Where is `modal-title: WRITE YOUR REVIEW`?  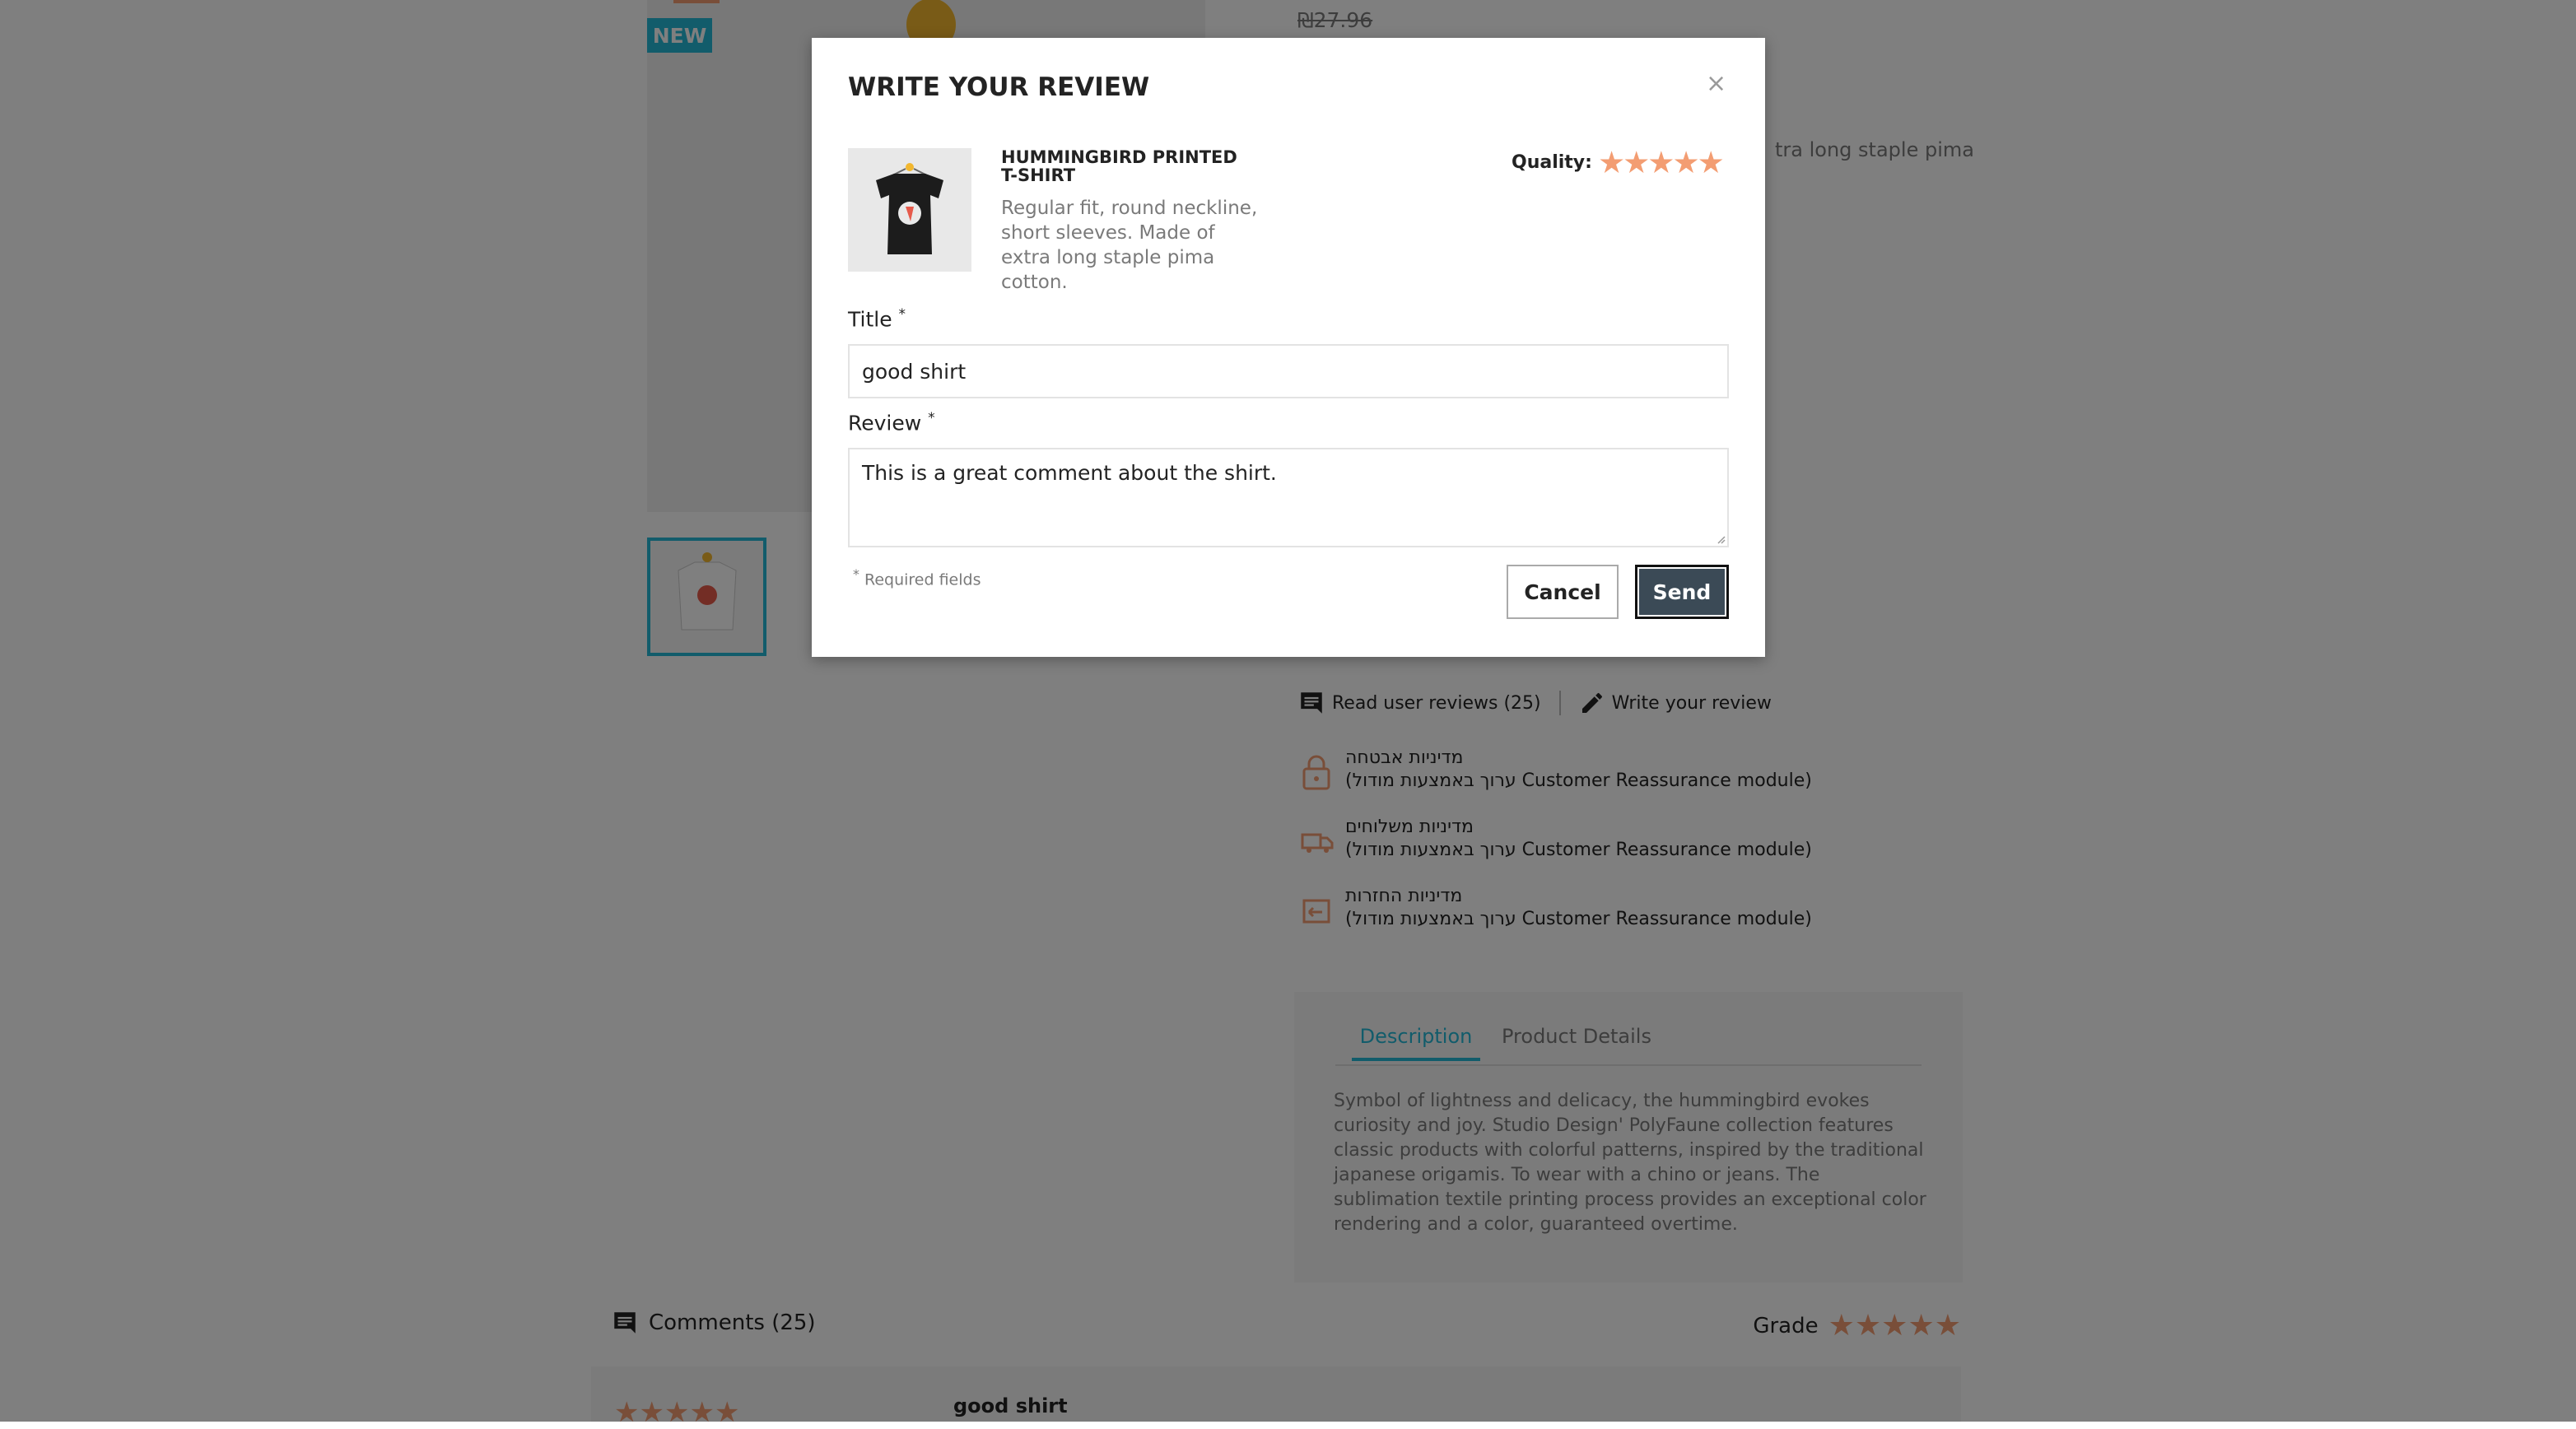 modal-title: WRITE YOUR REVIEW is located at coordinates (999, 87).